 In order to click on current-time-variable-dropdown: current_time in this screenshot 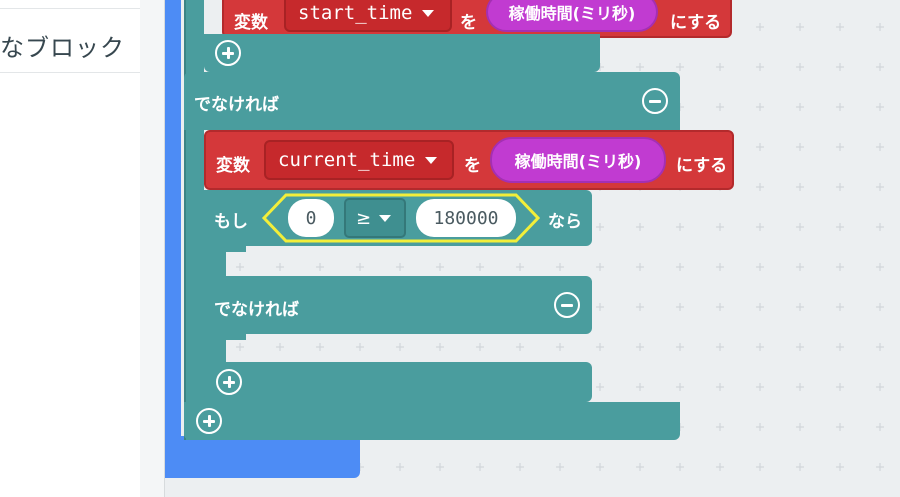, I will do `click(359, 160)`.